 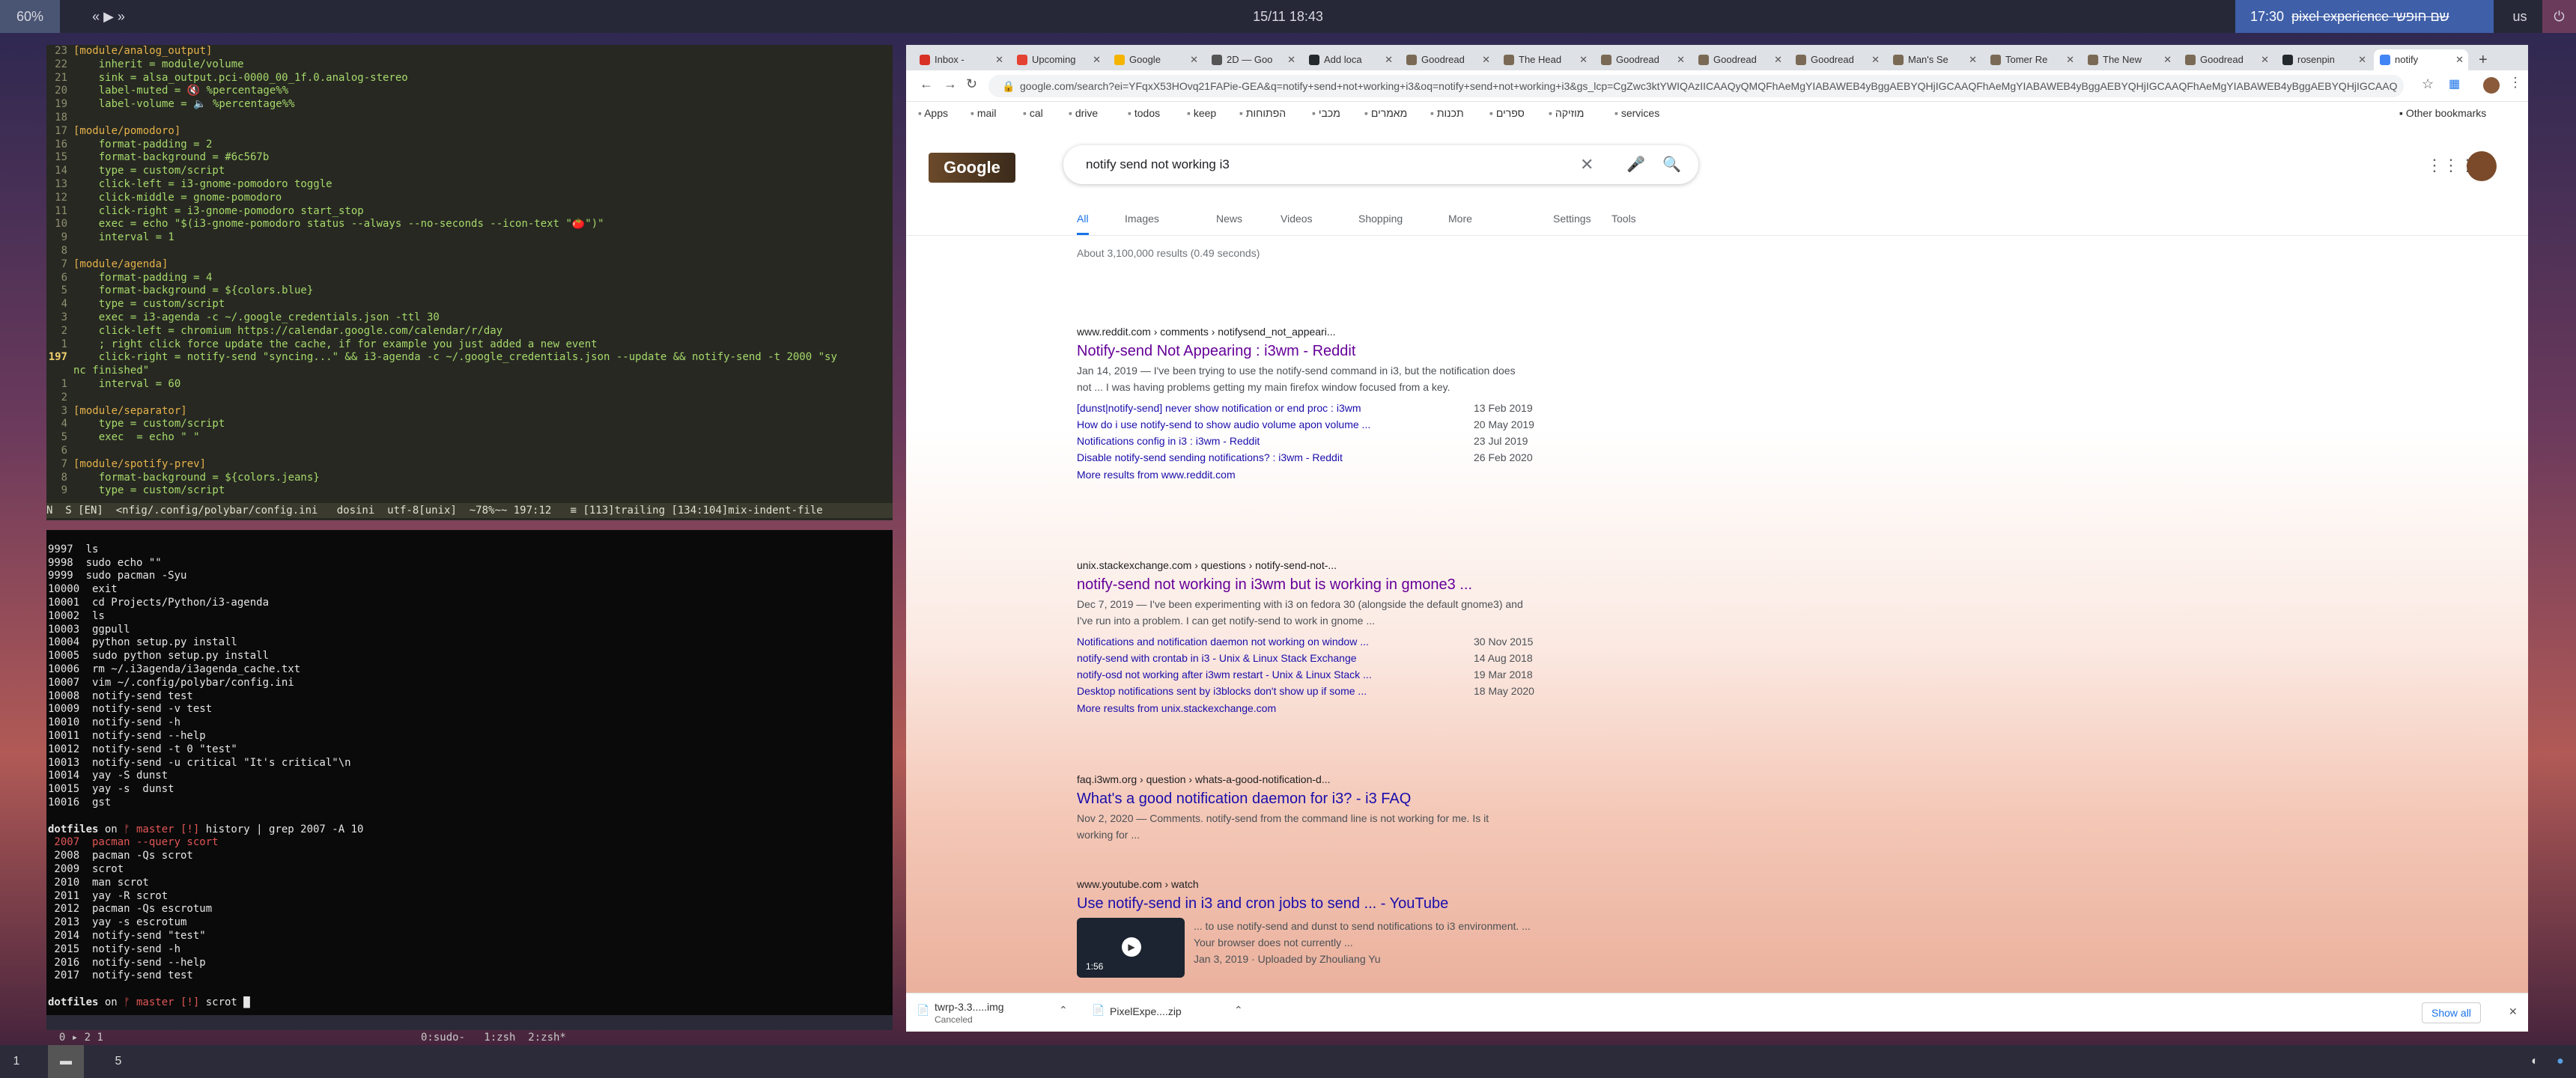 I want to click on more-results-link: More results from www.reddit.com, so click(x=1414, y=475).